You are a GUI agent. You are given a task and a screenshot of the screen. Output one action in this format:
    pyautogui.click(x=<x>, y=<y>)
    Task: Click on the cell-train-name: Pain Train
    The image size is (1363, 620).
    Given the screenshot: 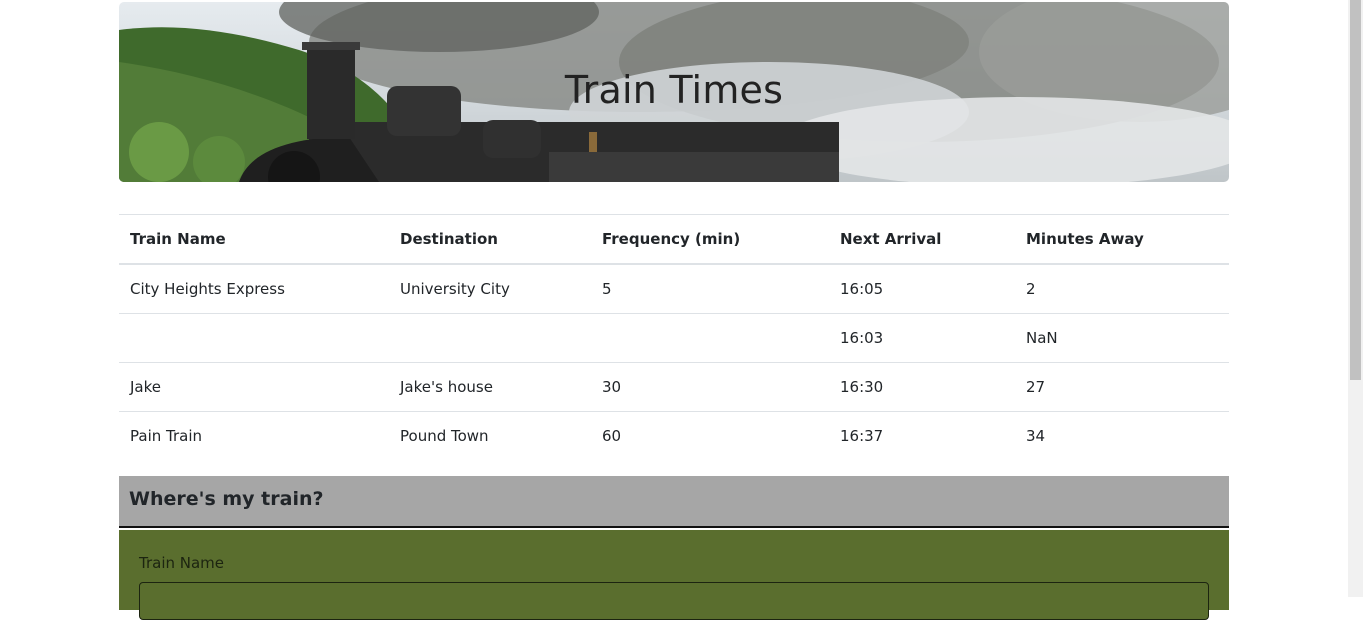 What is the action you would take?
    pyautogui.click(x=254, y=435)
    